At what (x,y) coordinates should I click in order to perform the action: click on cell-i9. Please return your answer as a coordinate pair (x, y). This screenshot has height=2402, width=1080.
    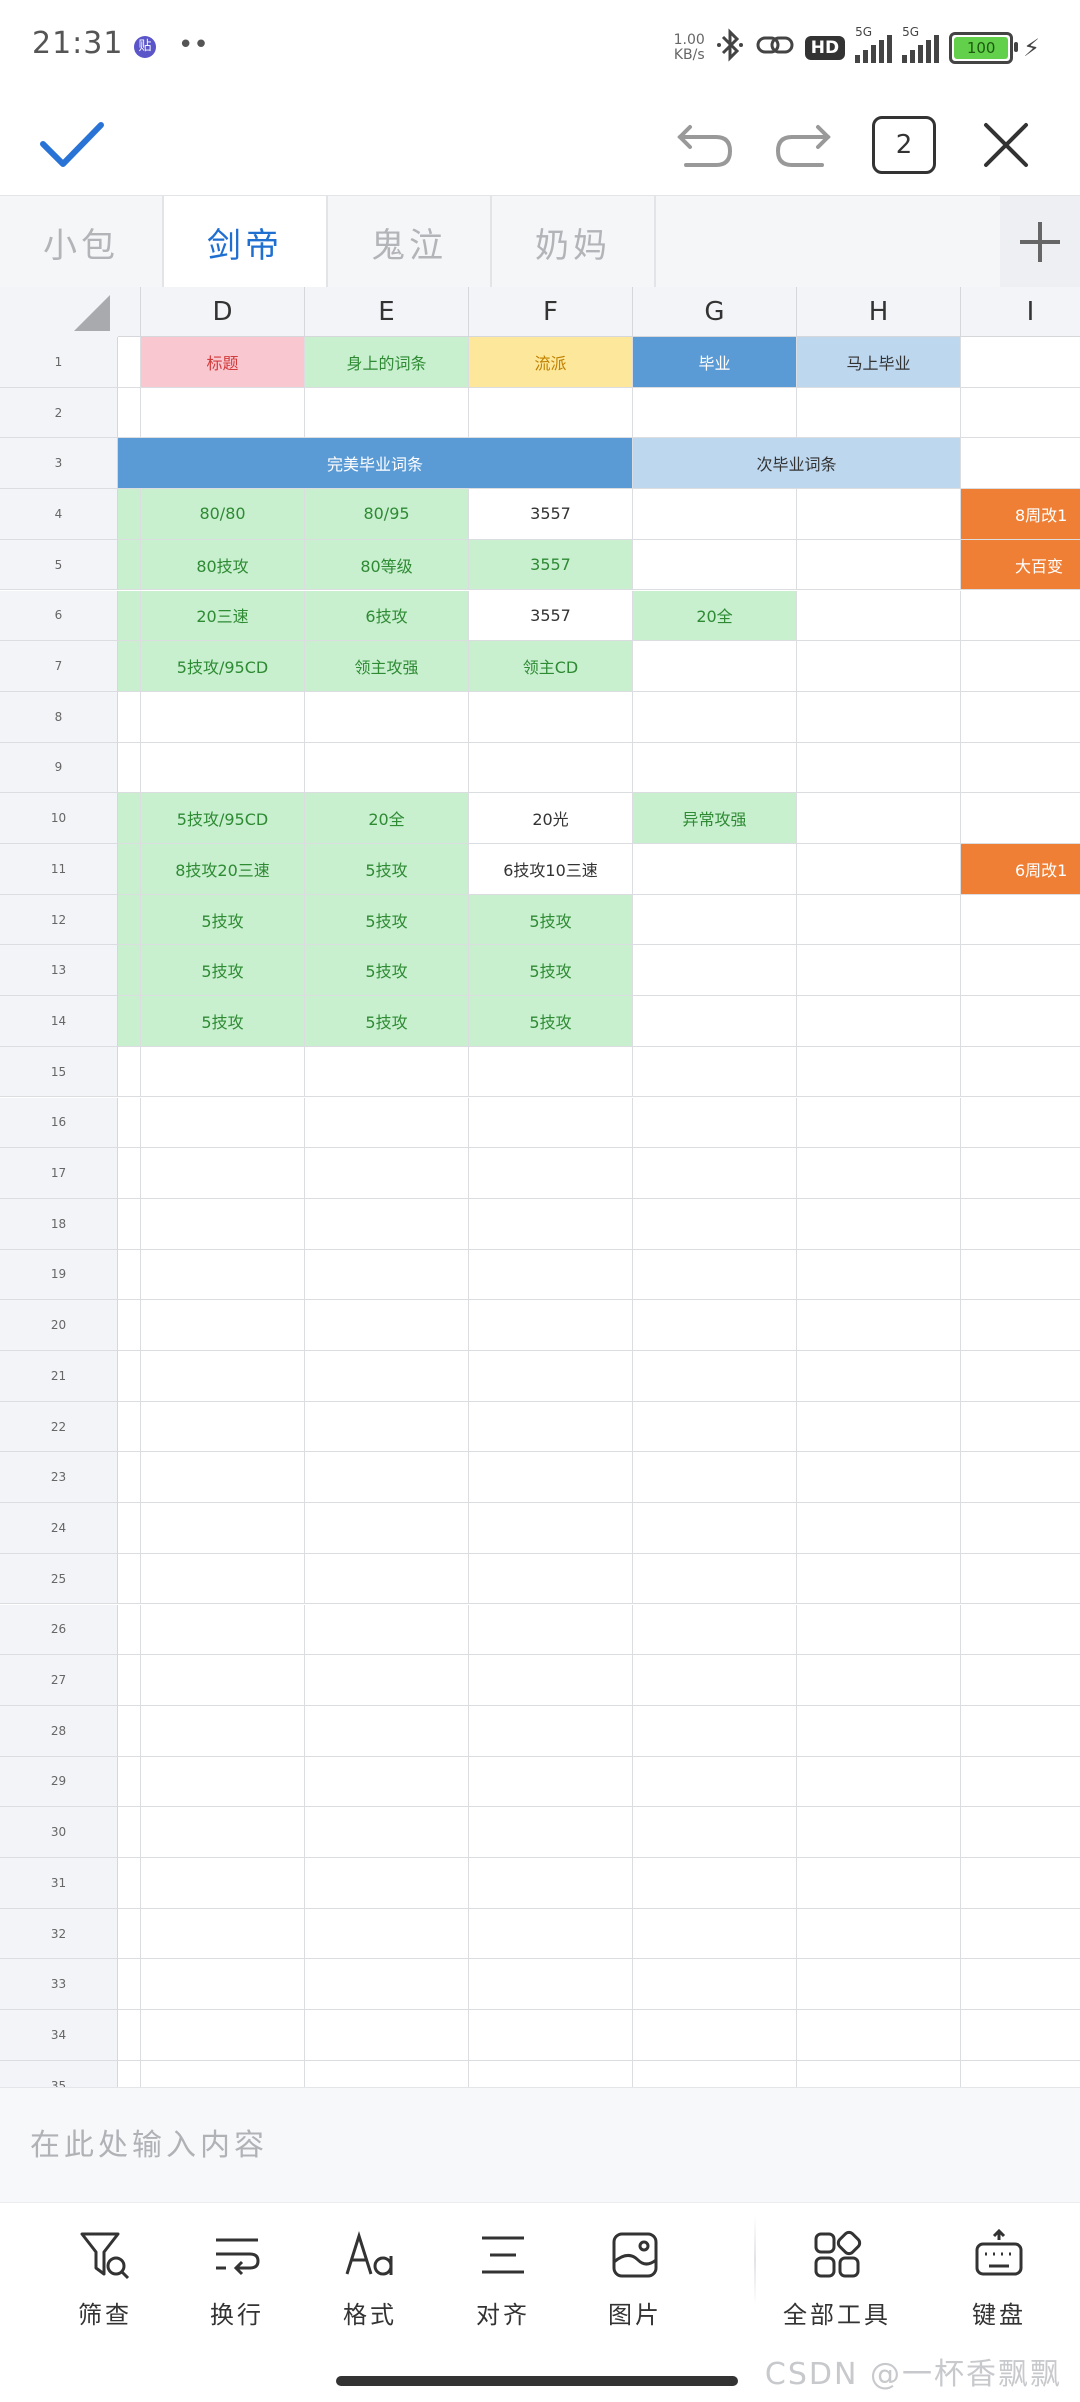
    Looking at the image, I should click on (1020, 768).